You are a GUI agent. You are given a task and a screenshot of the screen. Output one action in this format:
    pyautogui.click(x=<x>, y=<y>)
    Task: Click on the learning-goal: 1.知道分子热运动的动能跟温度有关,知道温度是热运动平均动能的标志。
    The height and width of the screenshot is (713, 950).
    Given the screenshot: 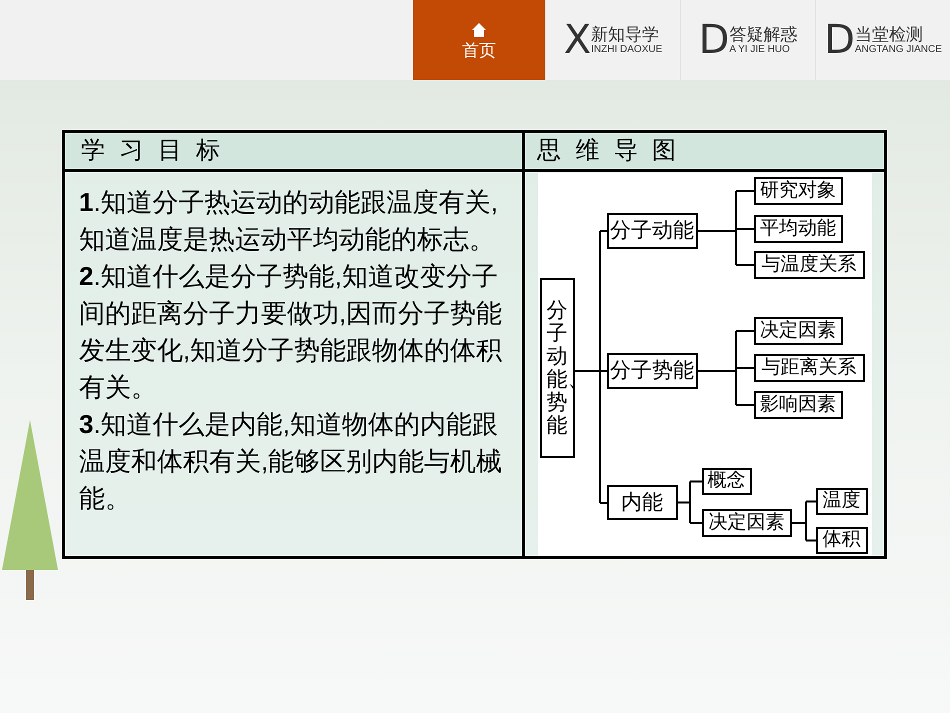 What is the action you would take?
    pyautogui.click(x=289, y=221)
    